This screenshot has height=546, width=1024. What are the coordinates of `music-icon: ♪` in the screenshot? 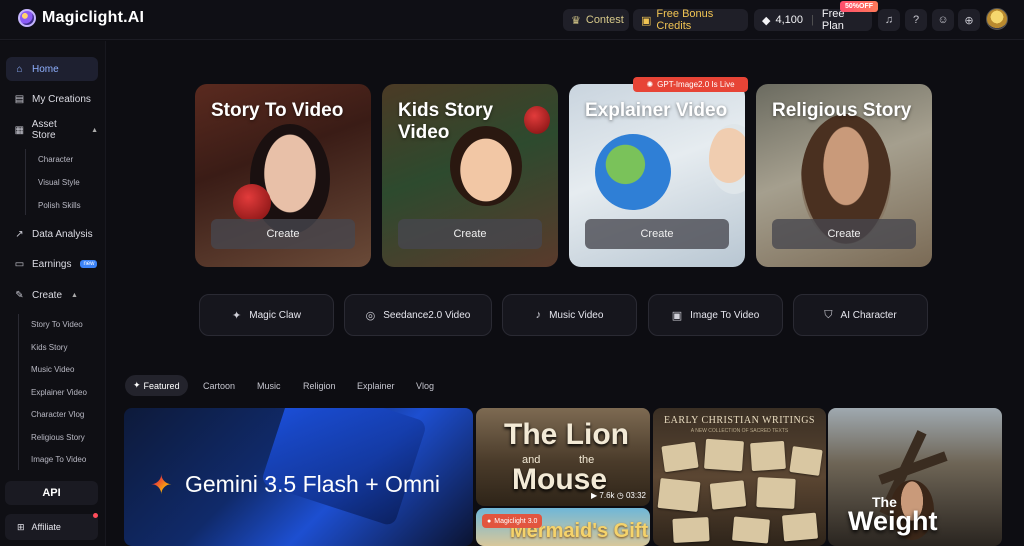 It's located at (538, 315).